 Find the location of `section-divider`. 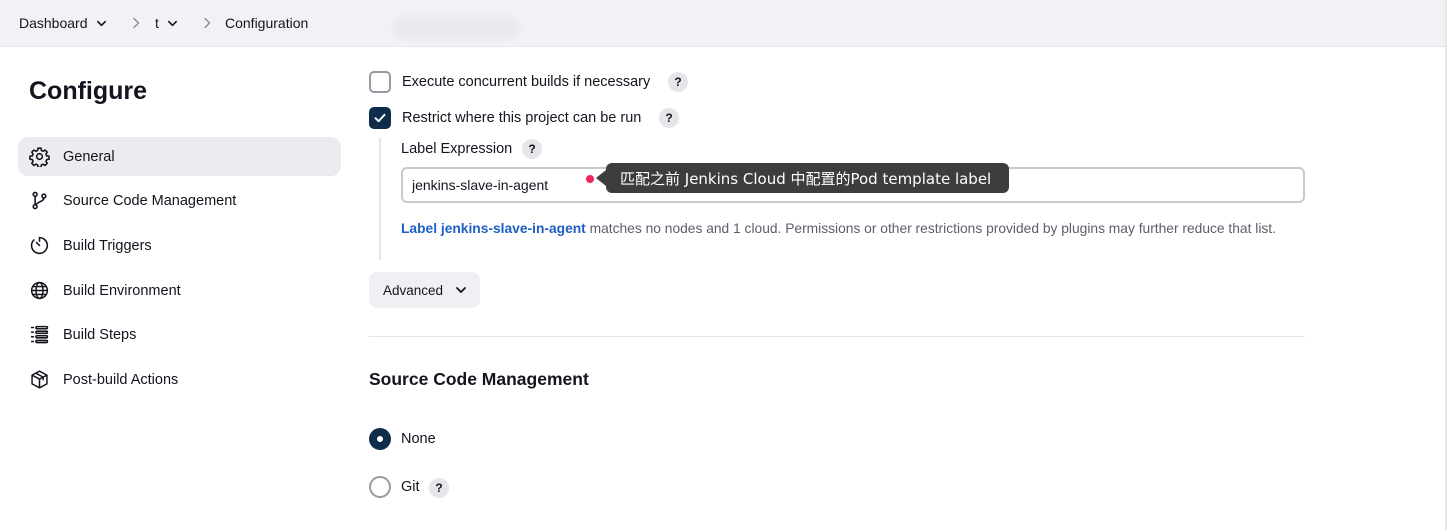

section-divider is located at coordinates (837, 336).